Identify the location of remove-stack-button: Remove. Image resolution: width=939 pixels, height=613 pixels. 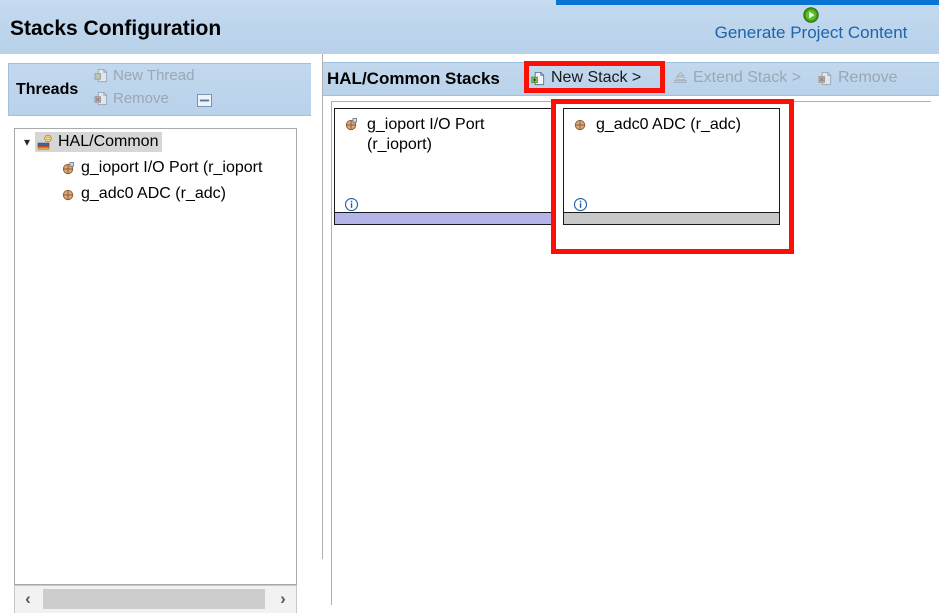
(858, 78).